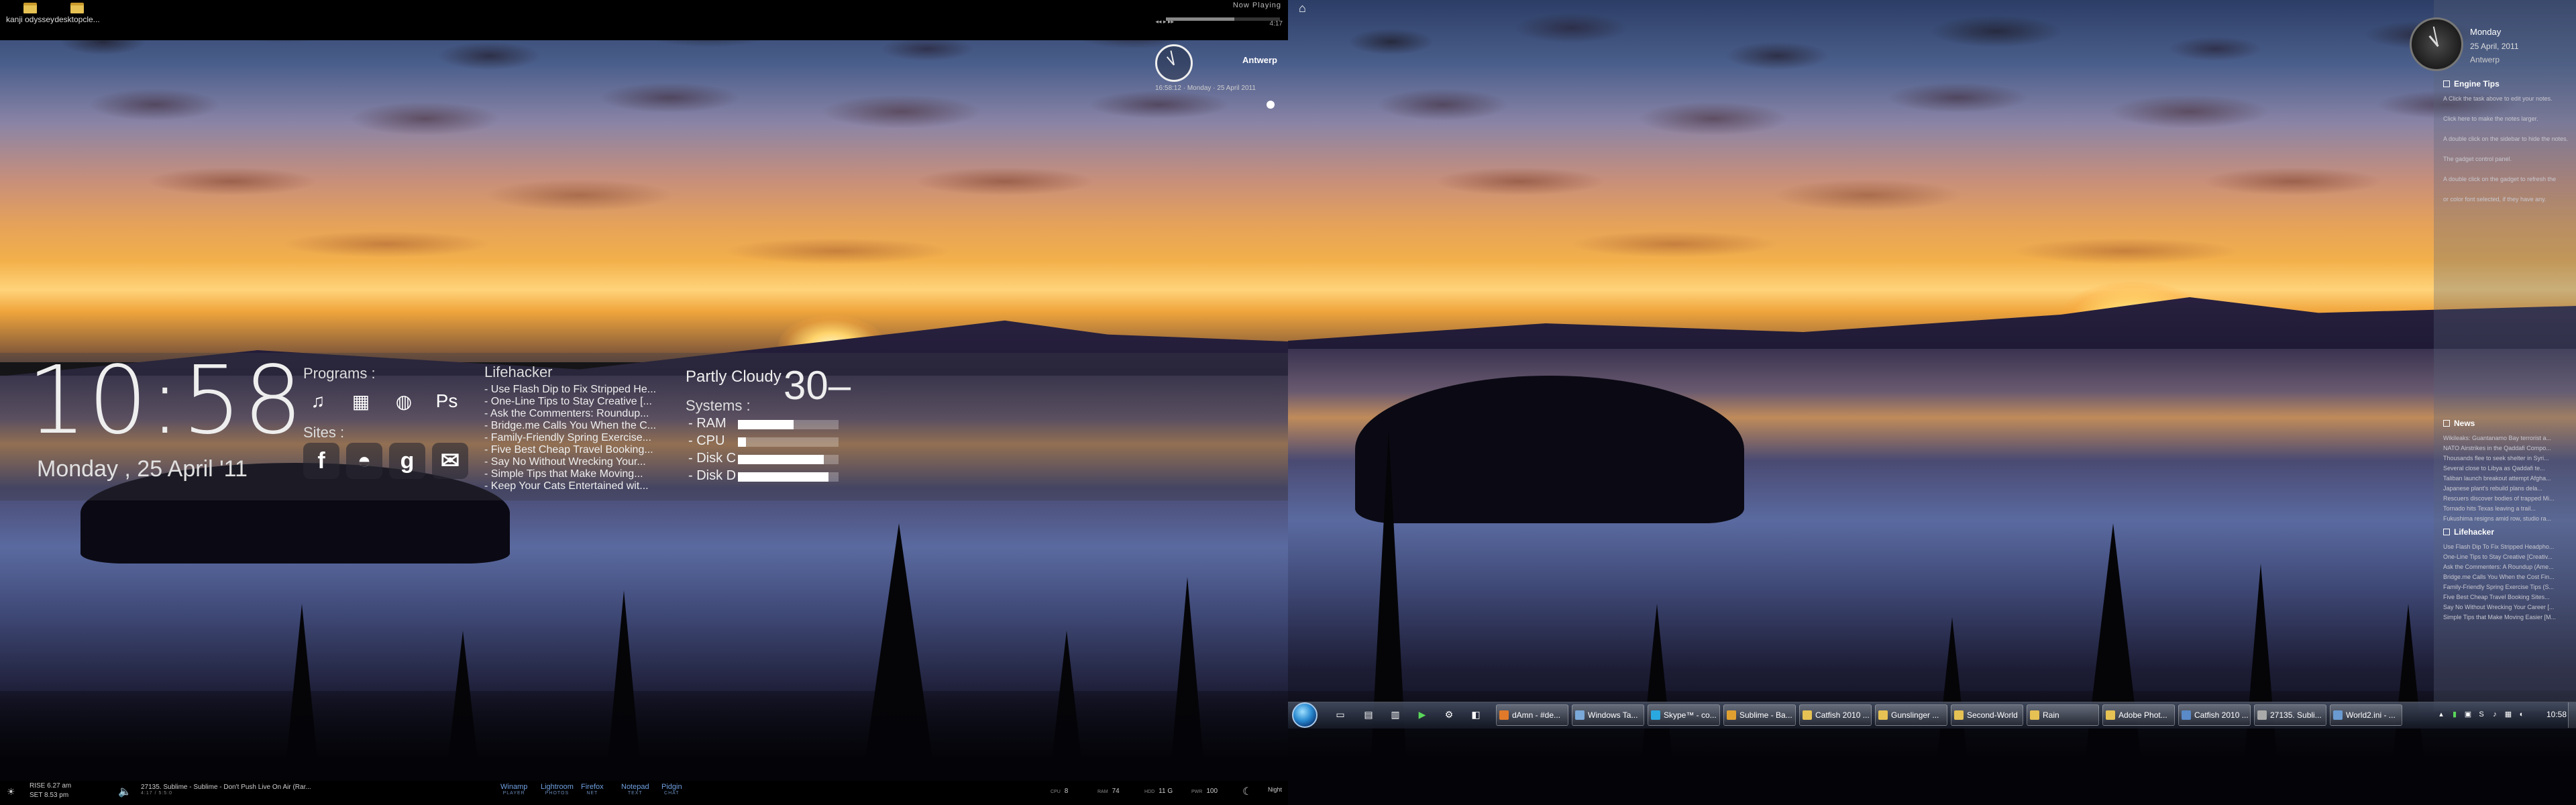 This screenshot has height=805, width=2576. Describe the element at coordinates (450, 461) in the screenshot. I see `mail-icon: ✉` at that location.